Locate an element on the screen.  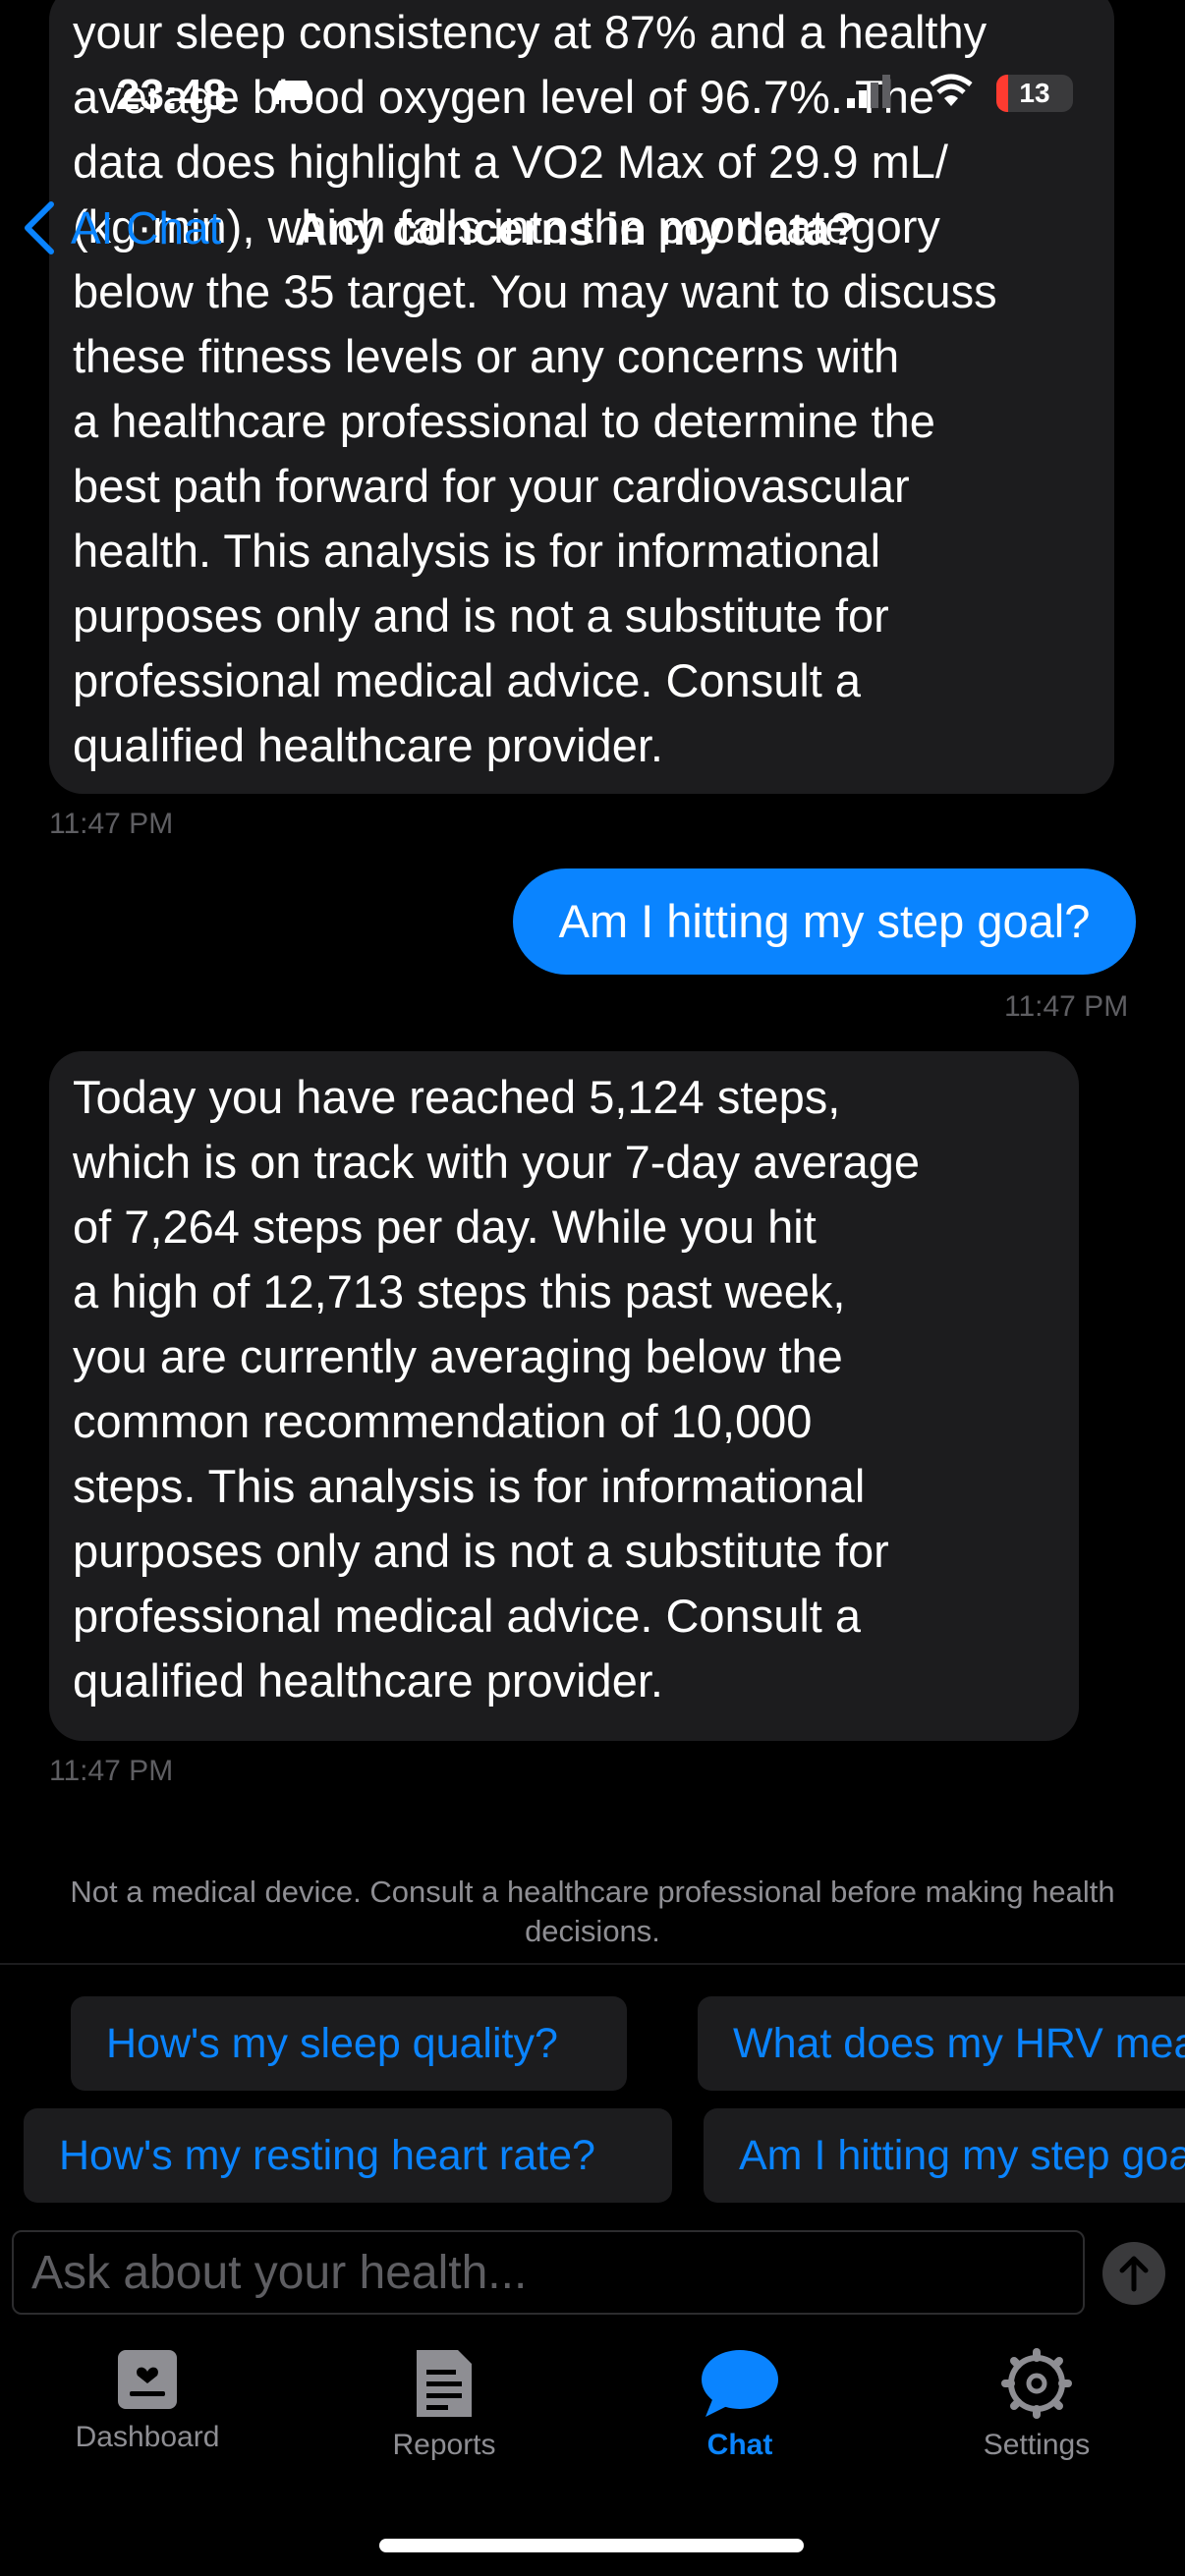
suggestion-label: Am I hitting my step goal? is located at coordinates (962, 2155).